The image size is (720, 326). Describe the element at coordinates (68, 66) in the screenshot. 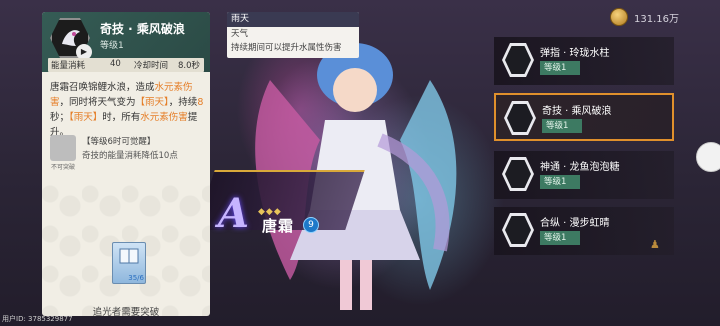

I see `energy-cost-label: 能量消耗` at that location.